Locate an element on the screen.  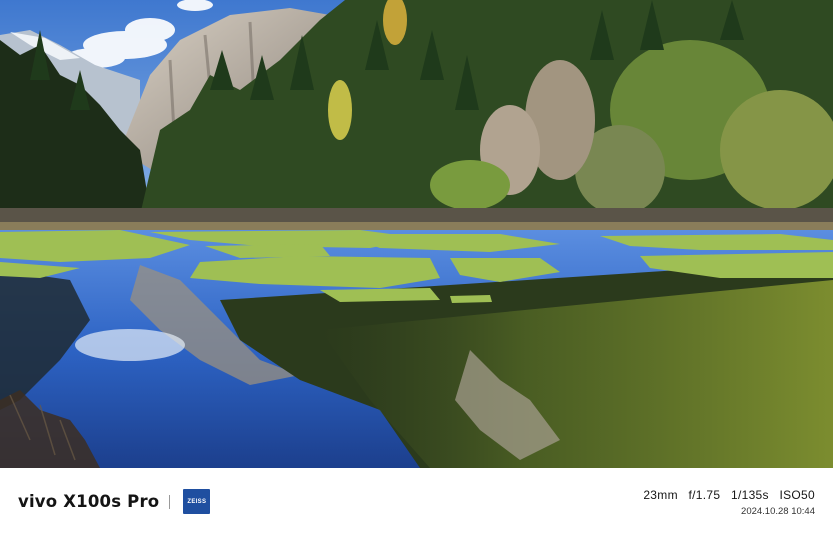
brand-group: vivo X100s Pro ZEISS is located at coordinates (114, 501).